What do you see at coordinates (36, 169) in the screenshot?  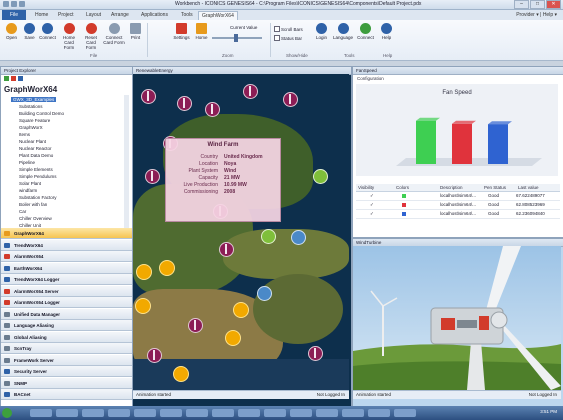 I see `tree-item: Simple Elements` at bounding box center [36, 169].